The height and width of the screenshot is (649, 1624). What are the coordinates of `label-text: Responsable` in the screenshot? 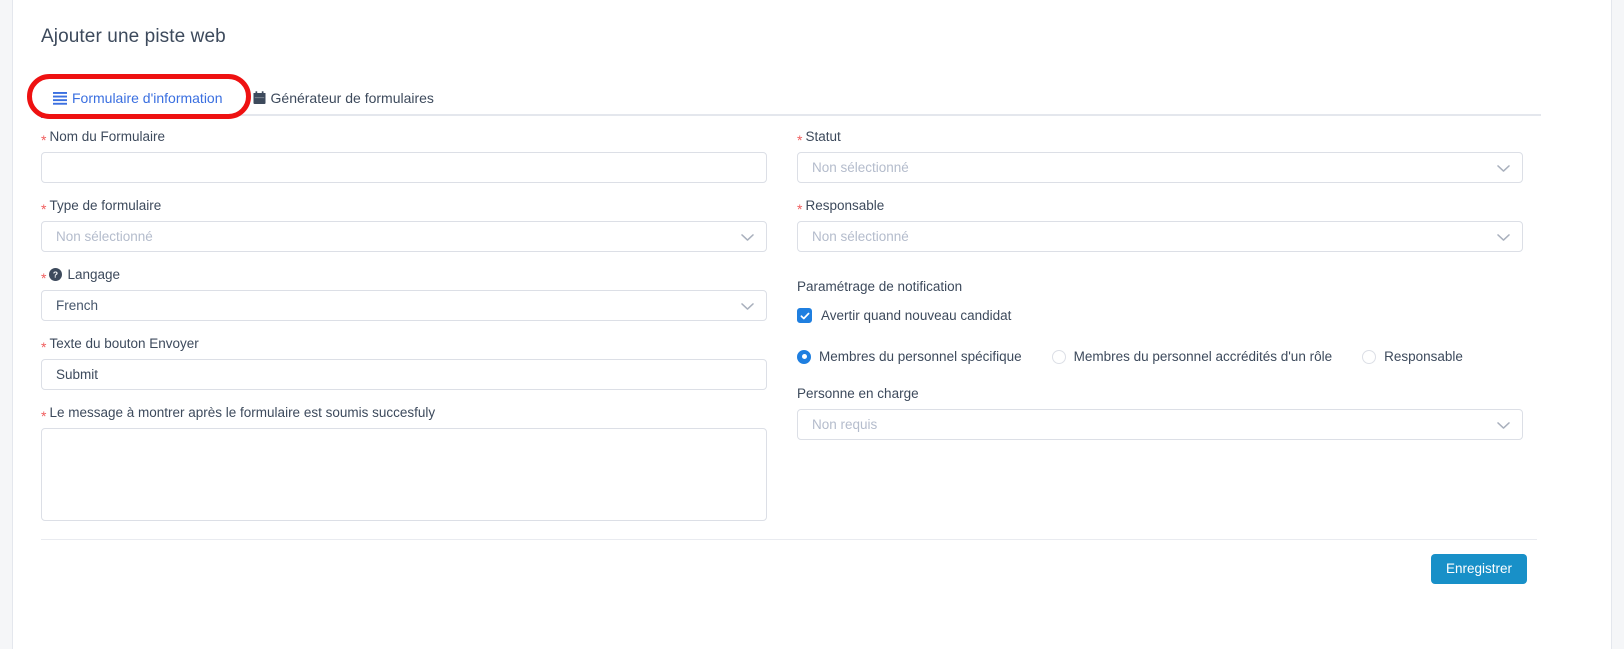 It's located at (845, 205).